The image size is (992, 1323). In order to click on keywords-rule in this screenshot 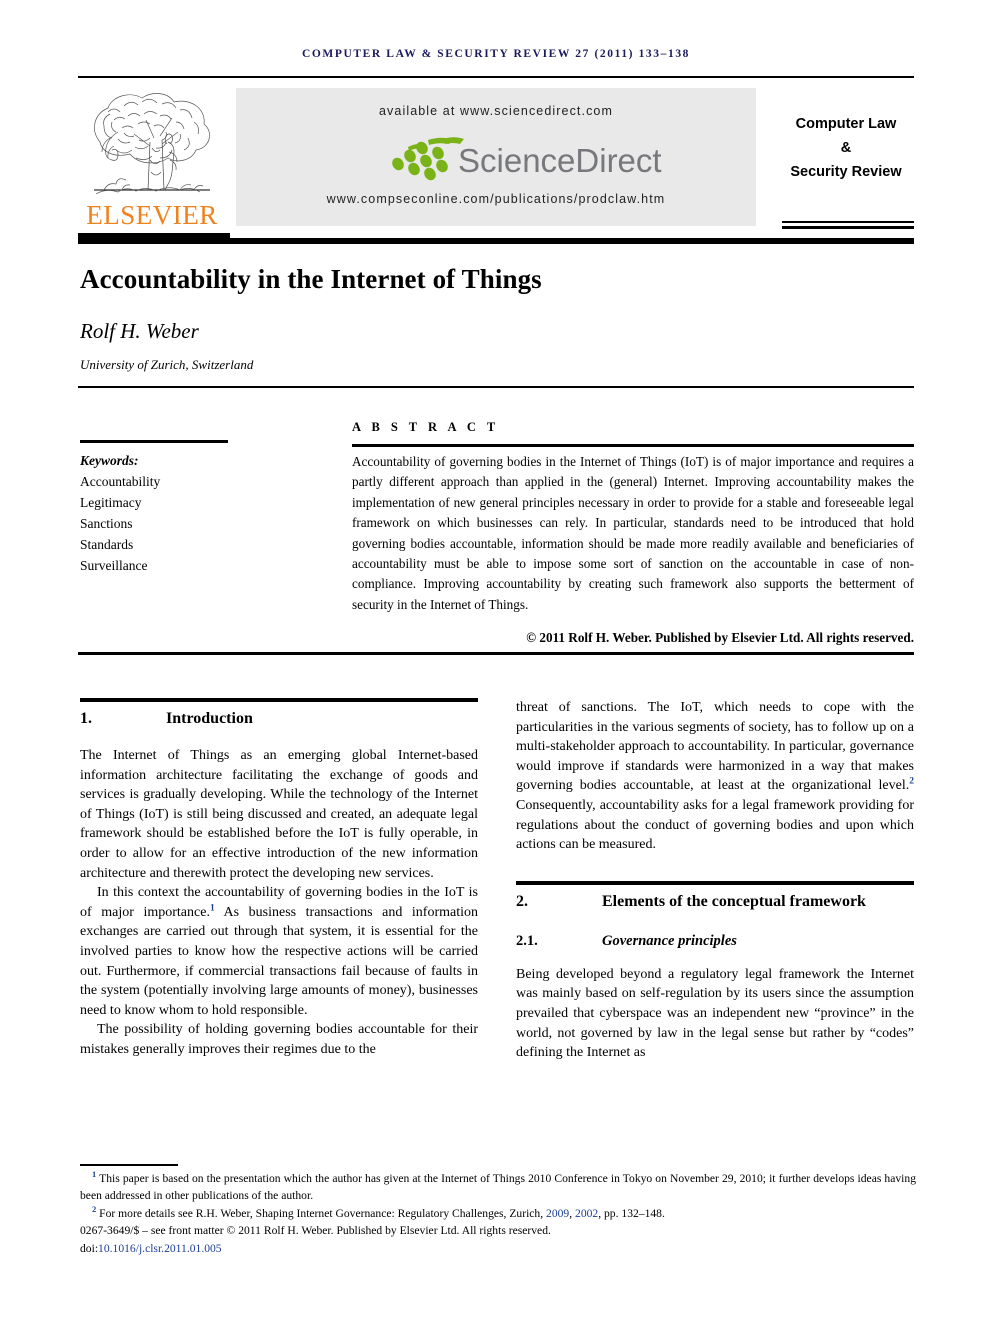, I will do `click(154, 441)`.